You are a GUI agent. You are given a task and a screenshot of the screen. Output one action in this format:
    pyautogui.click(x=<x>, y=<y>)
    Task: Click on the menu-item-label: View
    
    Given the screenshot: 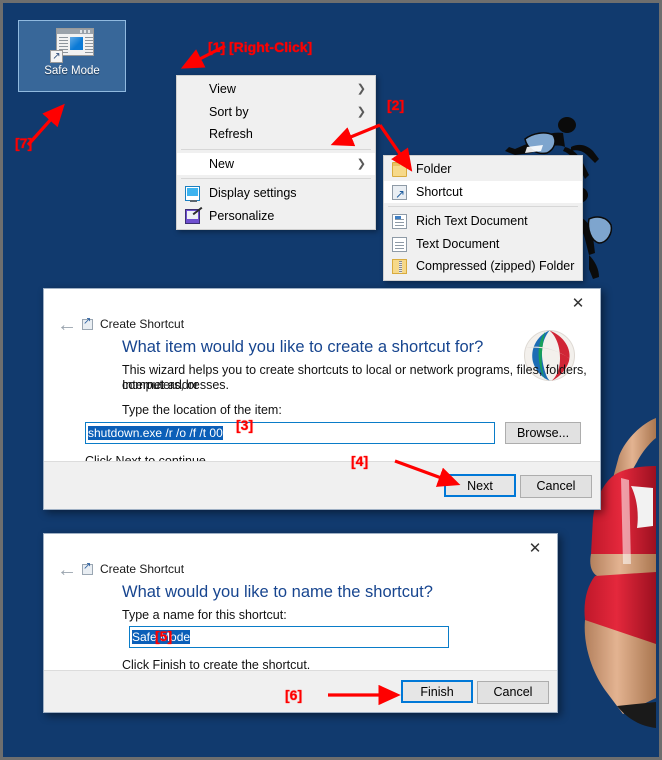 What is the action you would take?
    pyautogui.click(x=222, y=89)
    